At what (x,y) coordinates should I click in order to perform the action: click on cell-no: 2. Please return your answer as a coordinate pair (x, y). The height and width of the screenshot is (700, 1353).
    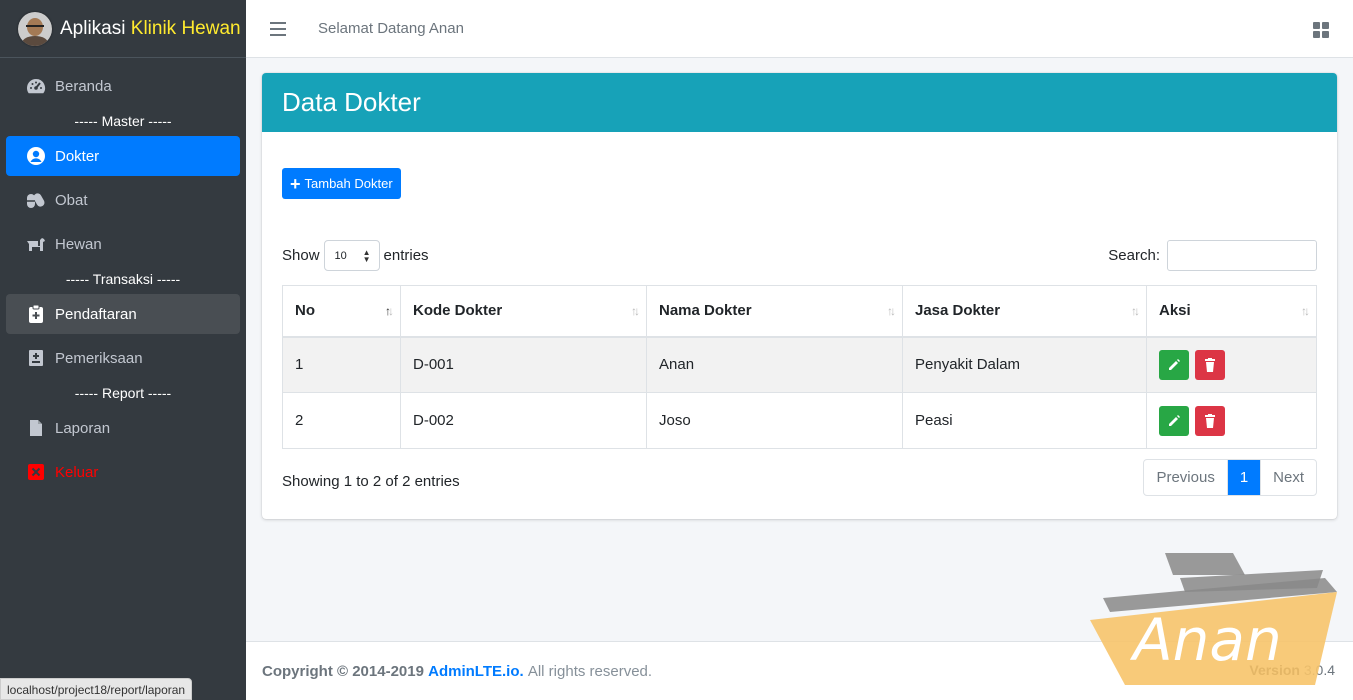
    Looking at the image, I should click on (341, 420).